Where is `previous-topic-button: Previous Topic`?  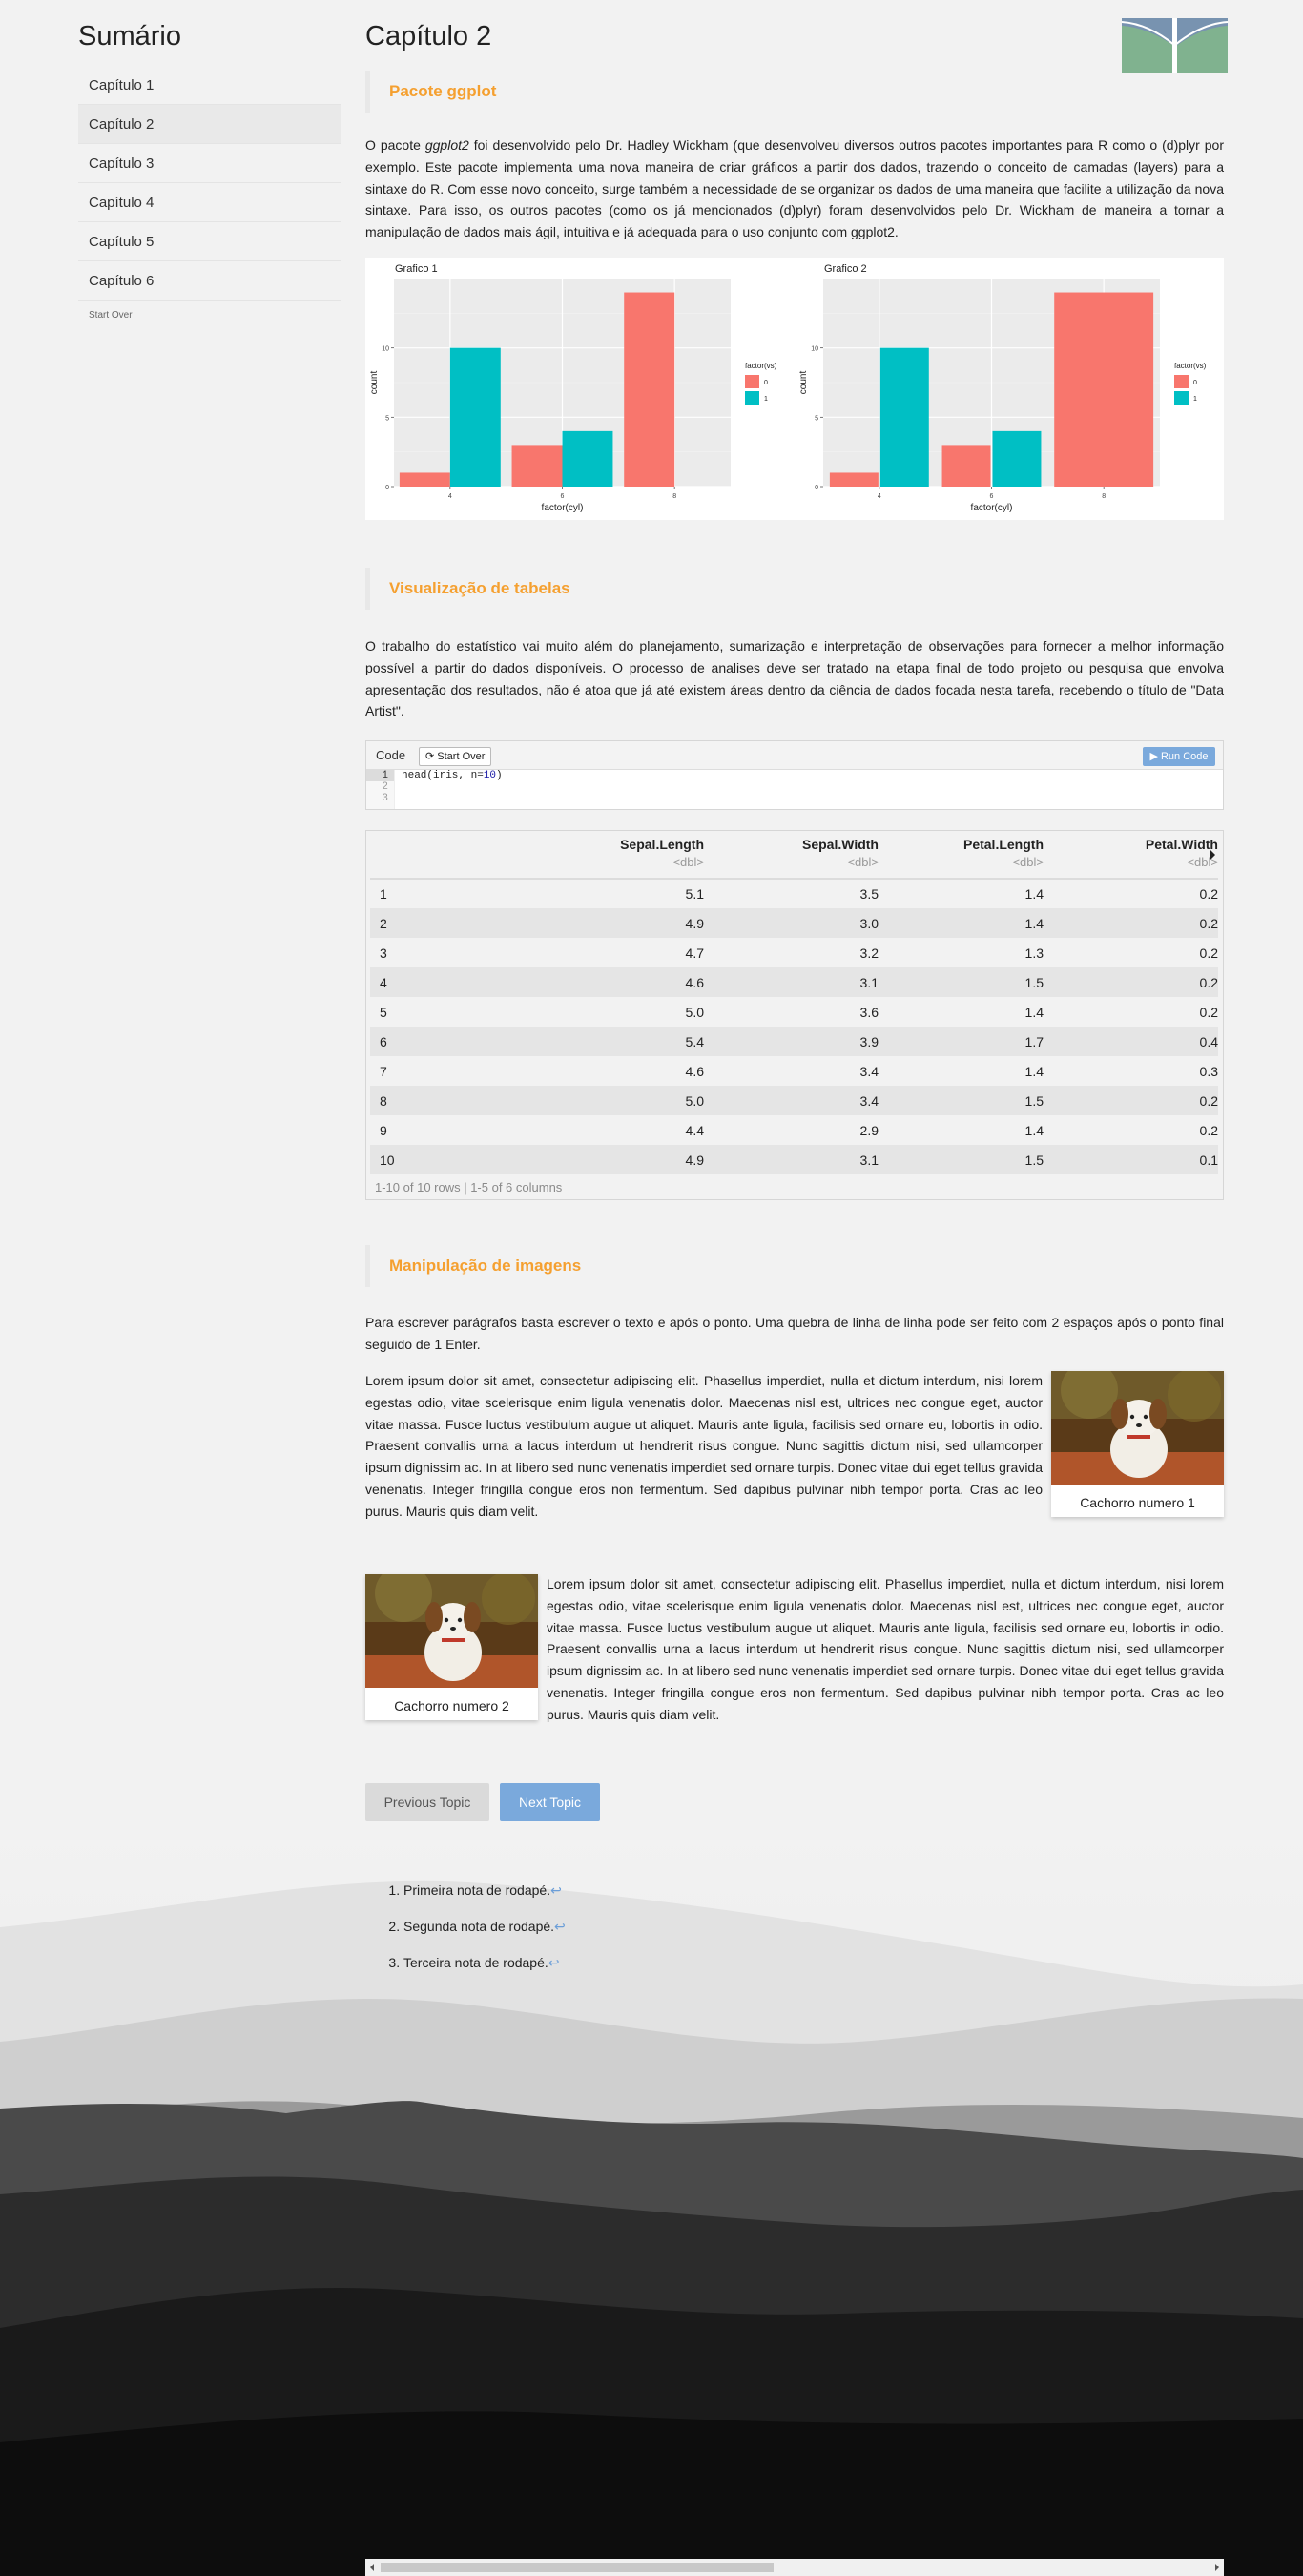
previous-topic-button: Previous Topic is located at coordinates (427, 1802).